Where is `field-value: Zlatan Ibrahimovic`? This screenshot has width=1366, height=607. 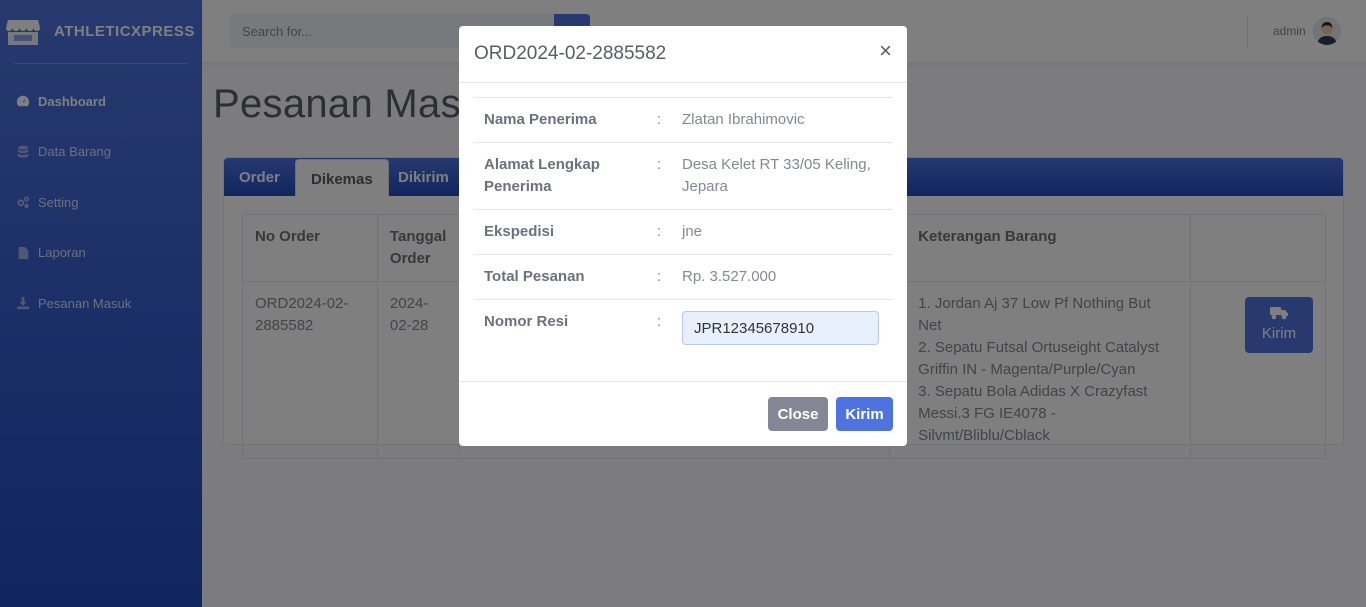 field-value: Zlatan Ibrahimovic is located at coordinates (743, 119).